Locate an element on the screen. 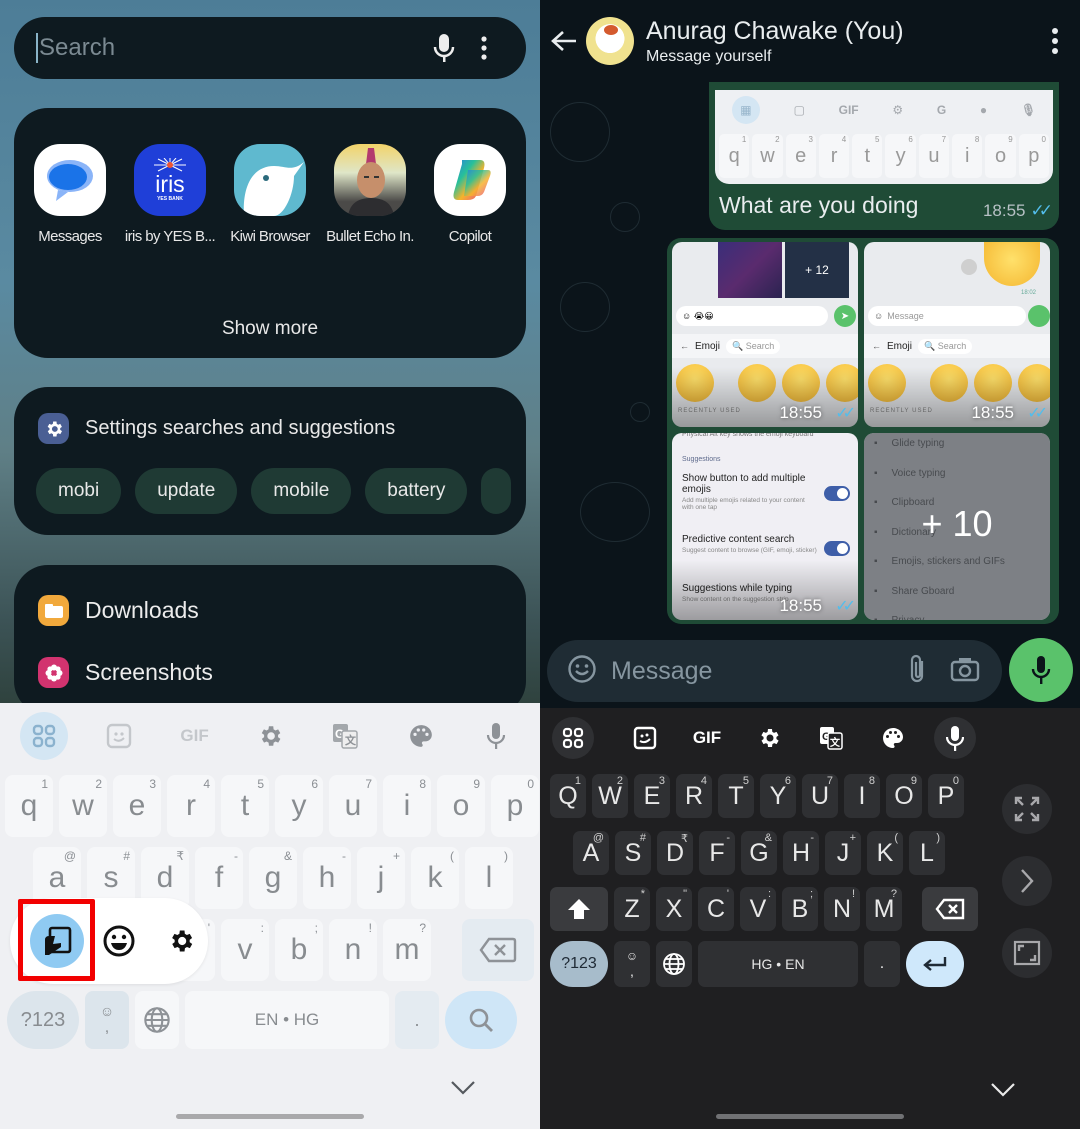 The height and width of the screenshot is (1129, 1080). message-input-bar: Message is located at coordinates (774, 671).